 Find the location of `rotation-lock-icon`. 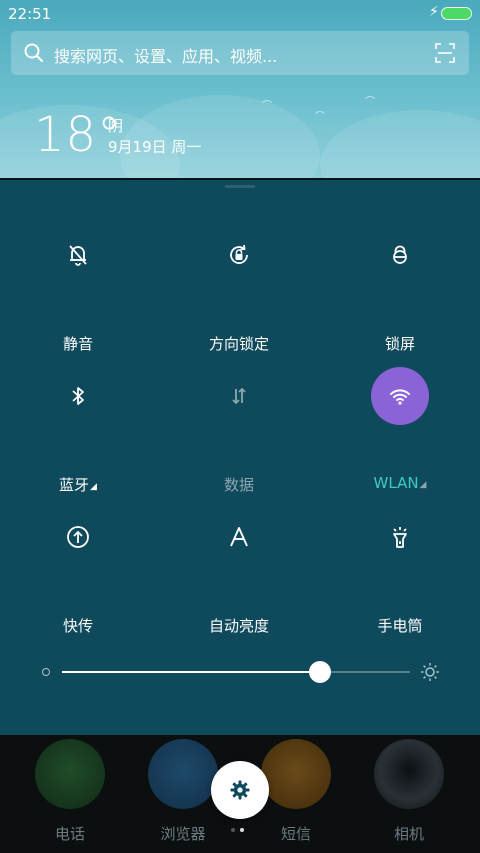

rotation-lock-icon is located at coordinates (239, 254).